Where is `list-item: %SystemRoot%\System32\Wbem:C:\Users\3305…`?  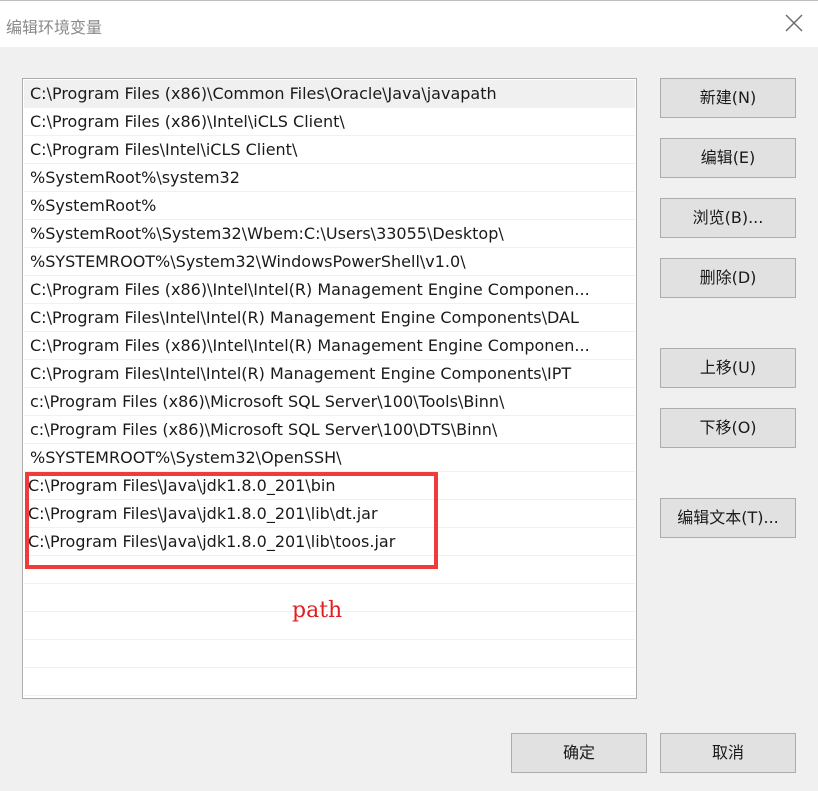
list-item: %SystemRoot%\System32\Wbem:C:\Users\3305… is located at coordinates (329, 234).